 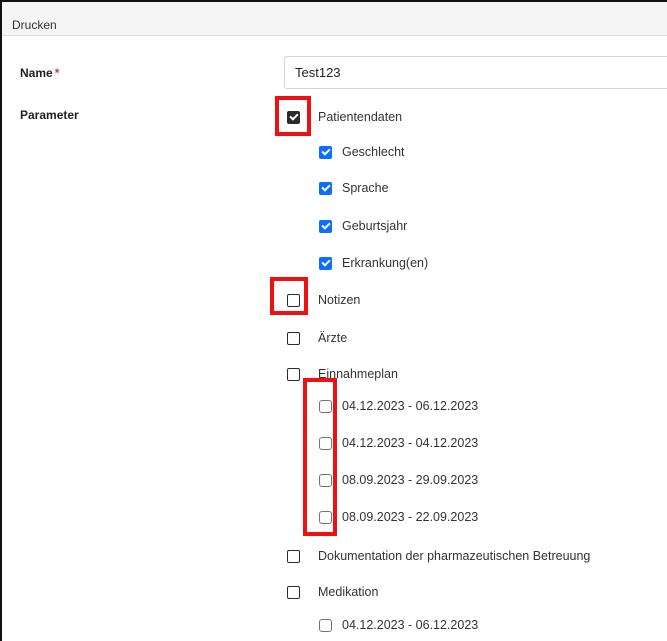 What do you see at coordinates (339, 300) in the screenshot?
I see `notizen-label: Notizen` at bounding box center [339, 300].